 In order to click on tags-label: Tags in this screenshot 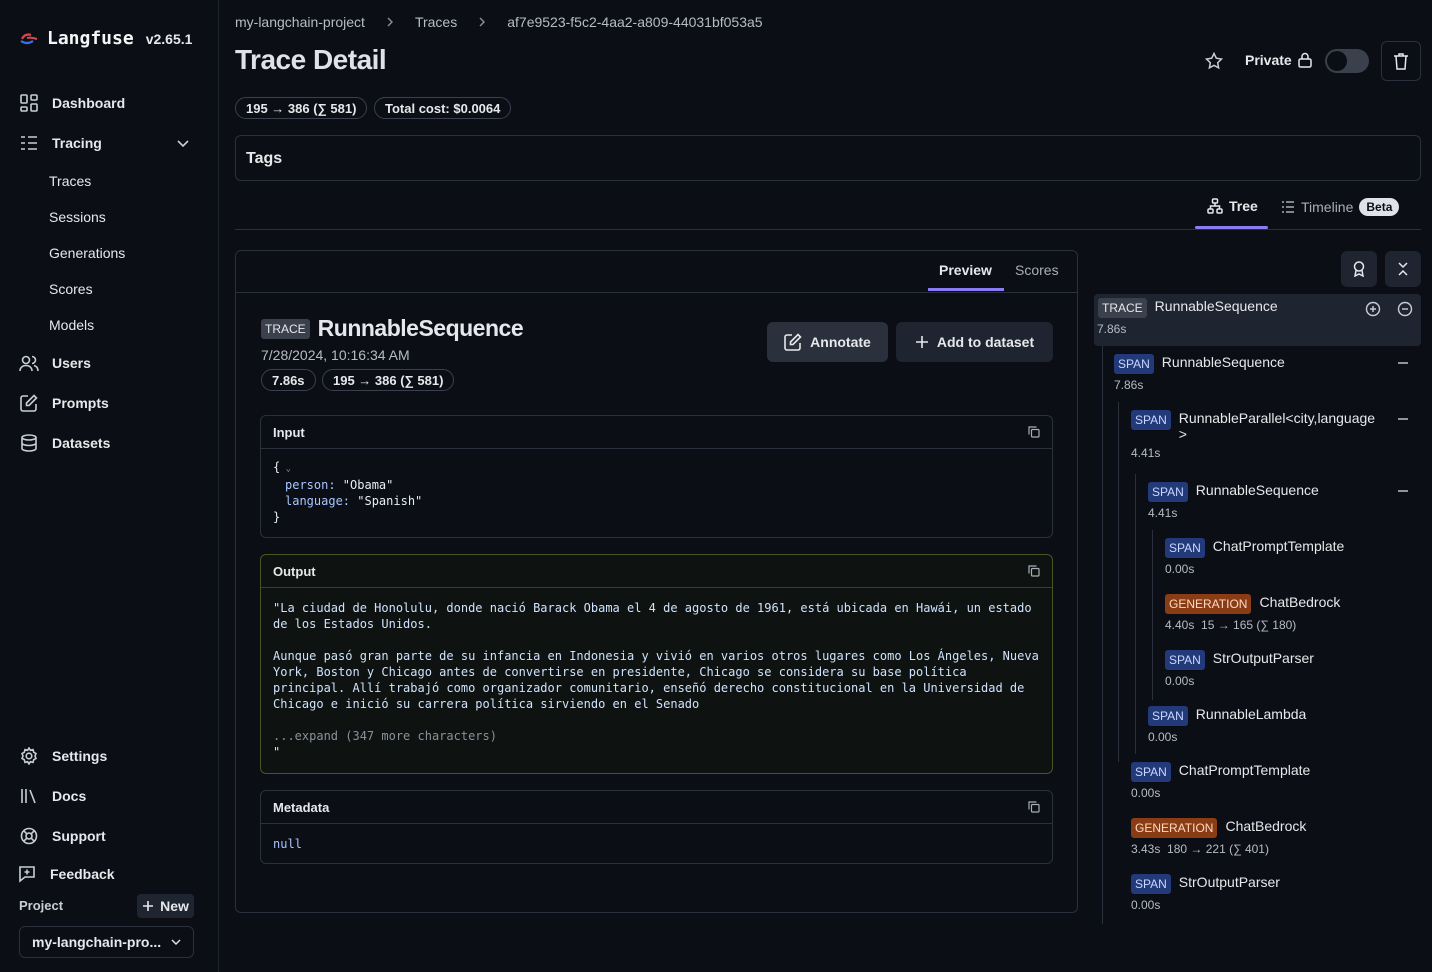, I will do `click(264, 158)`.